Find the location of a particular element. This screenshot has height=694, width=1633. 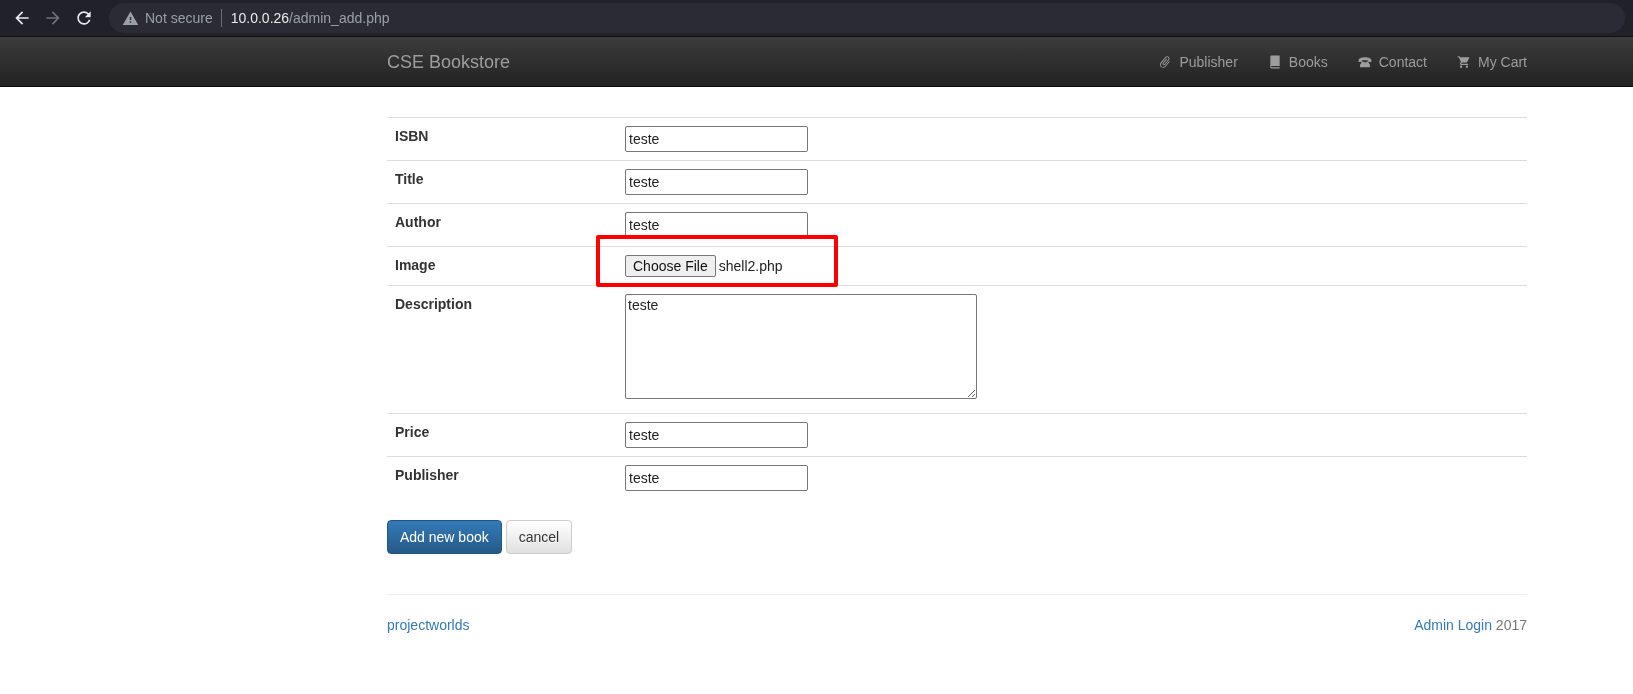

admin-login-link: Admin Login is located at coordinates (1453, 625).